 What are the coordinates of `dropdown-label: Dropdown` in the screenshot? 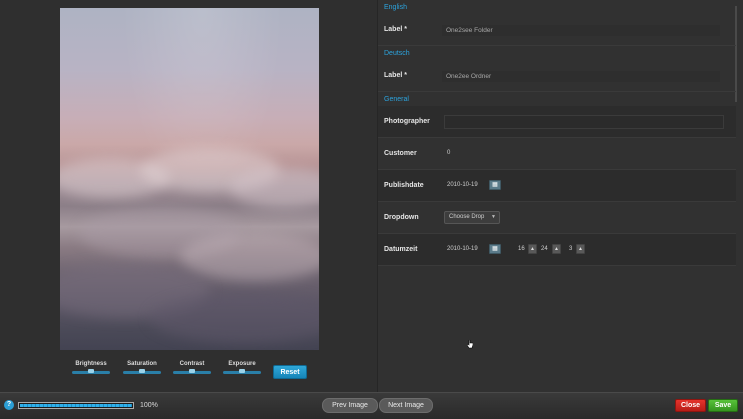 It's located at (401, 217).